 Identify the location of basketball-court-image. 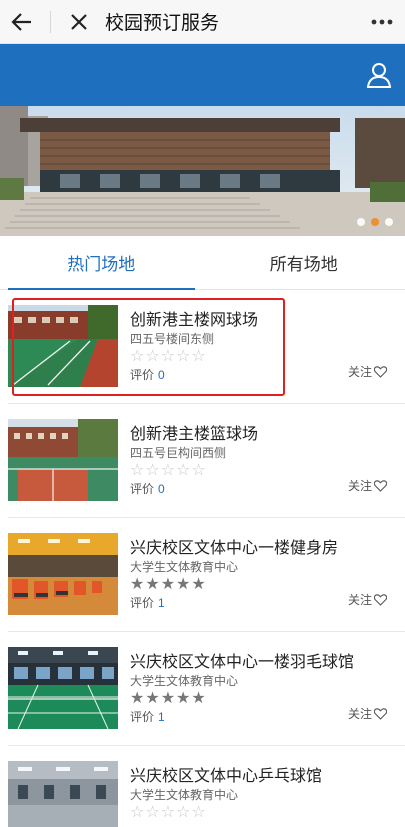
(63, 460).